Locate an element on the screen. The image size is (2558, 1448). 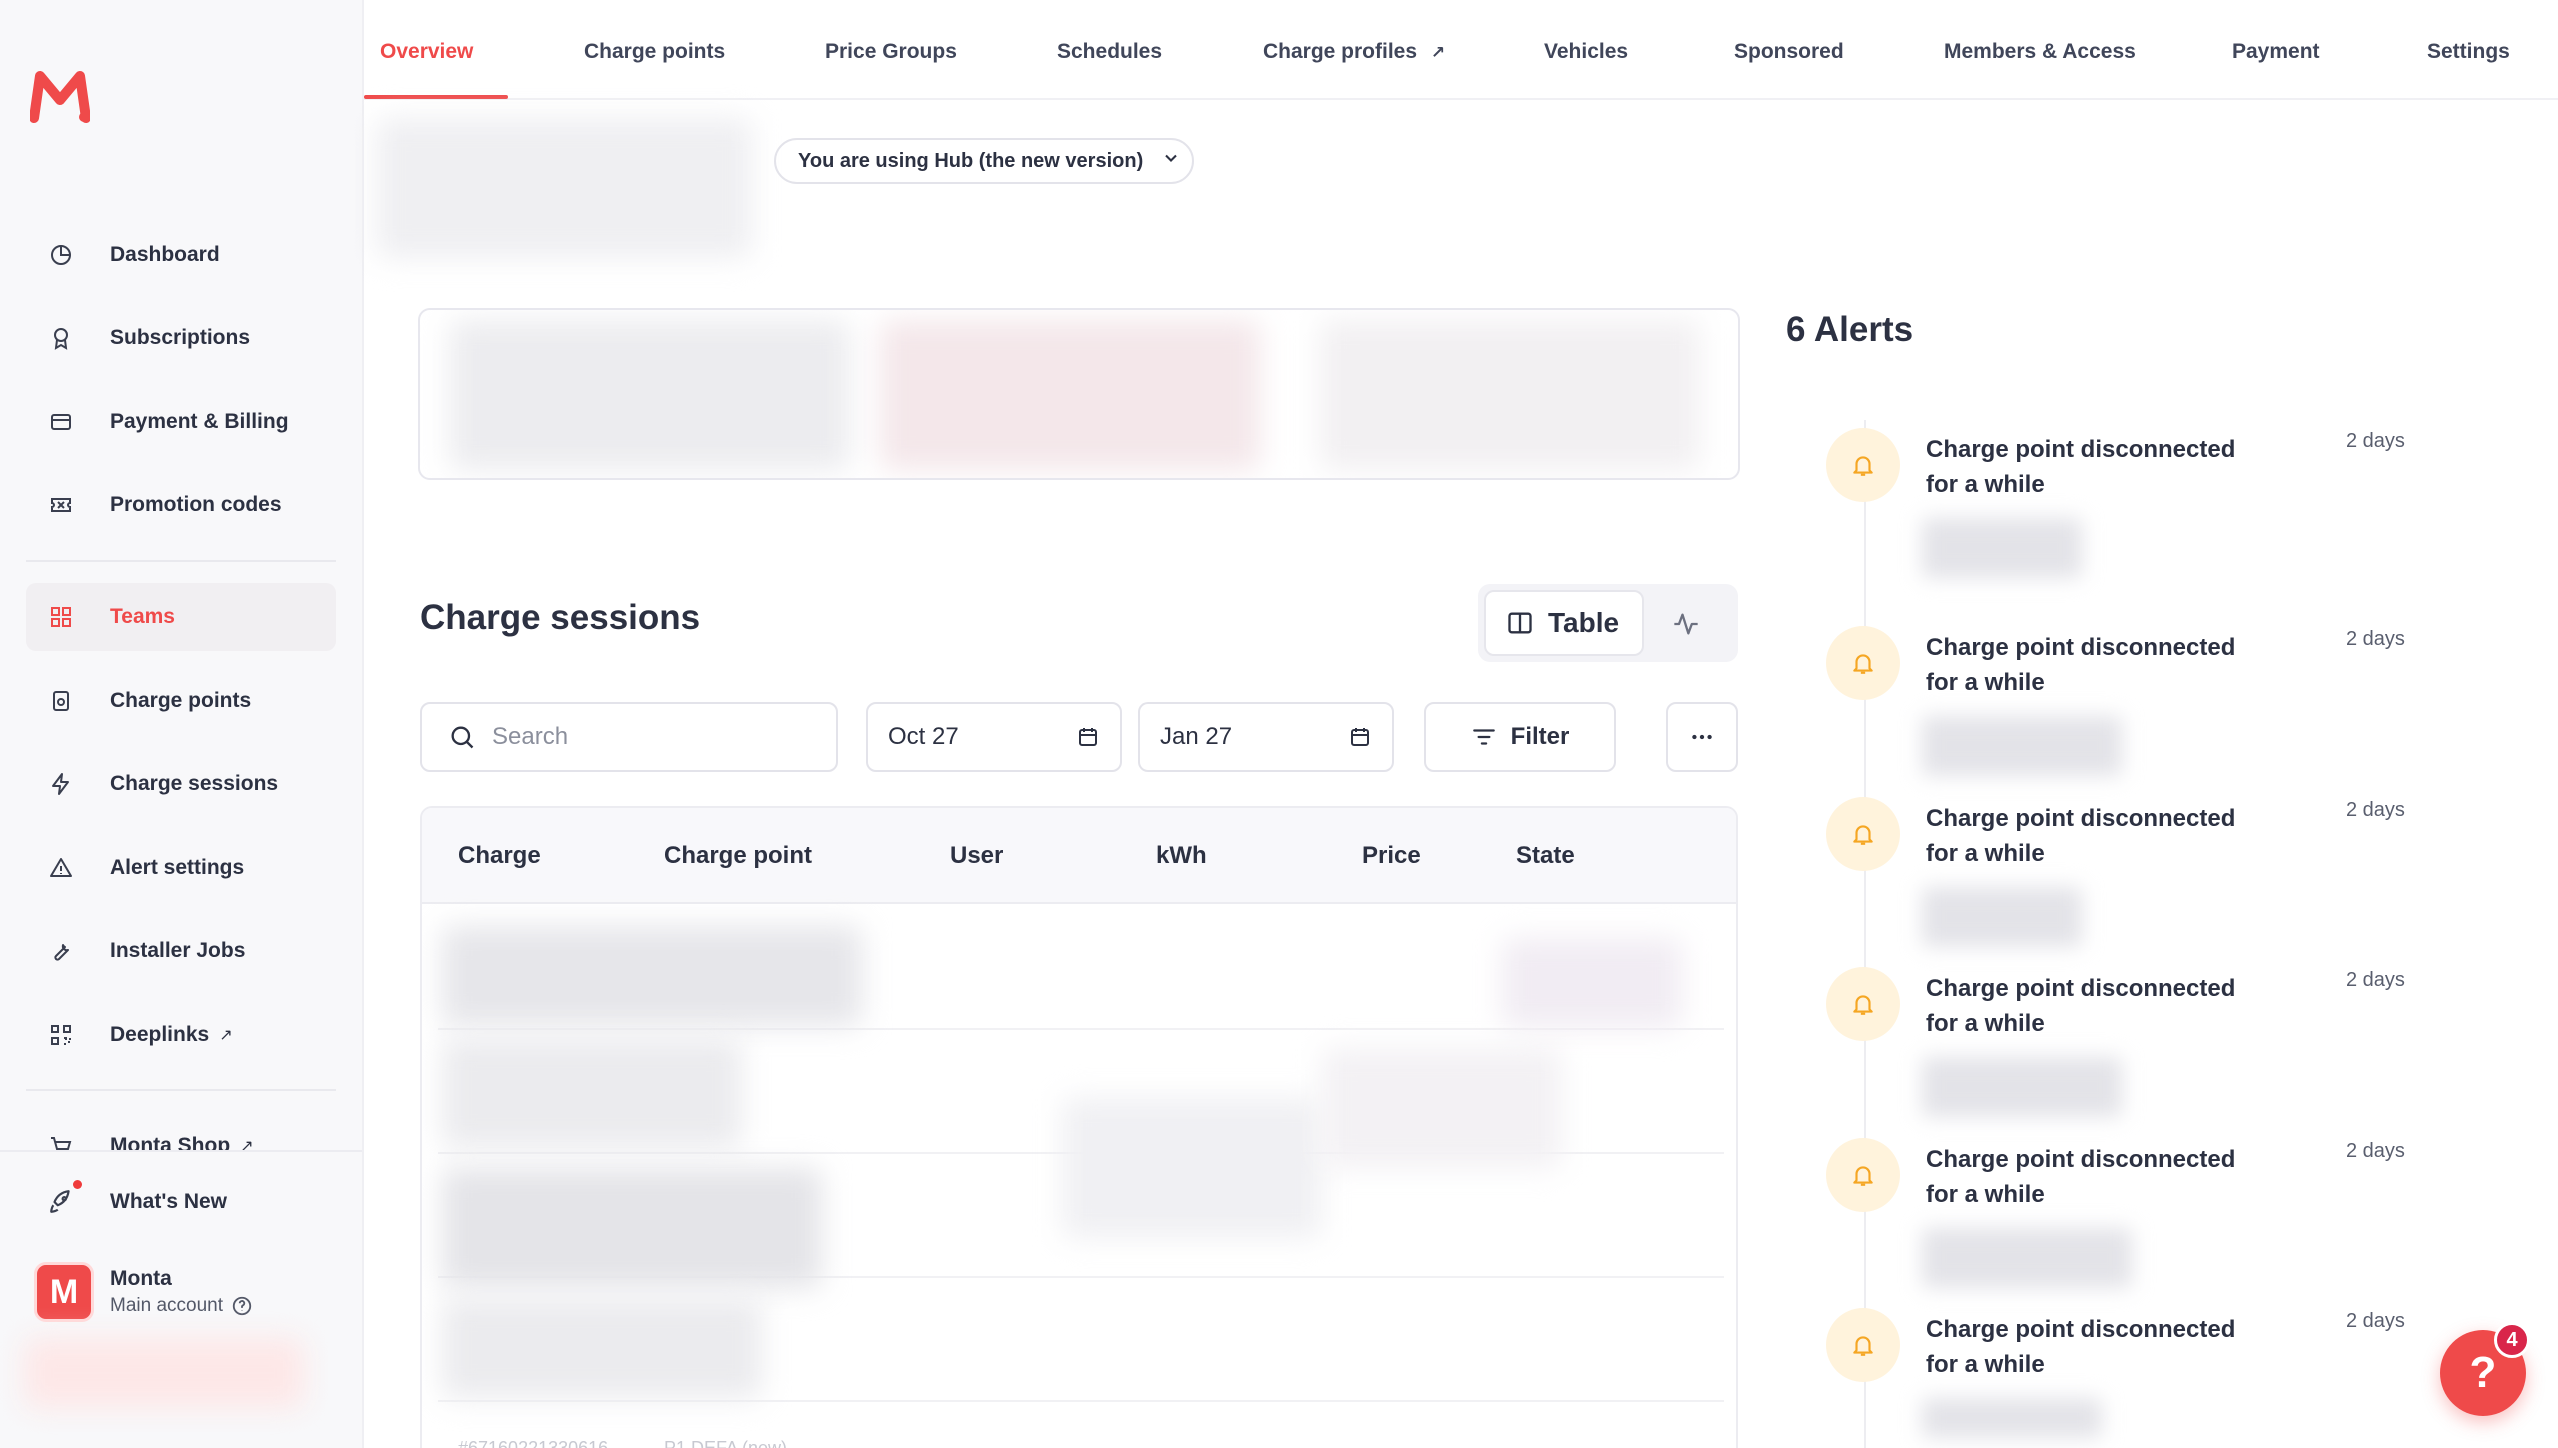
lightning-icon is located at coordinates (61, 784).